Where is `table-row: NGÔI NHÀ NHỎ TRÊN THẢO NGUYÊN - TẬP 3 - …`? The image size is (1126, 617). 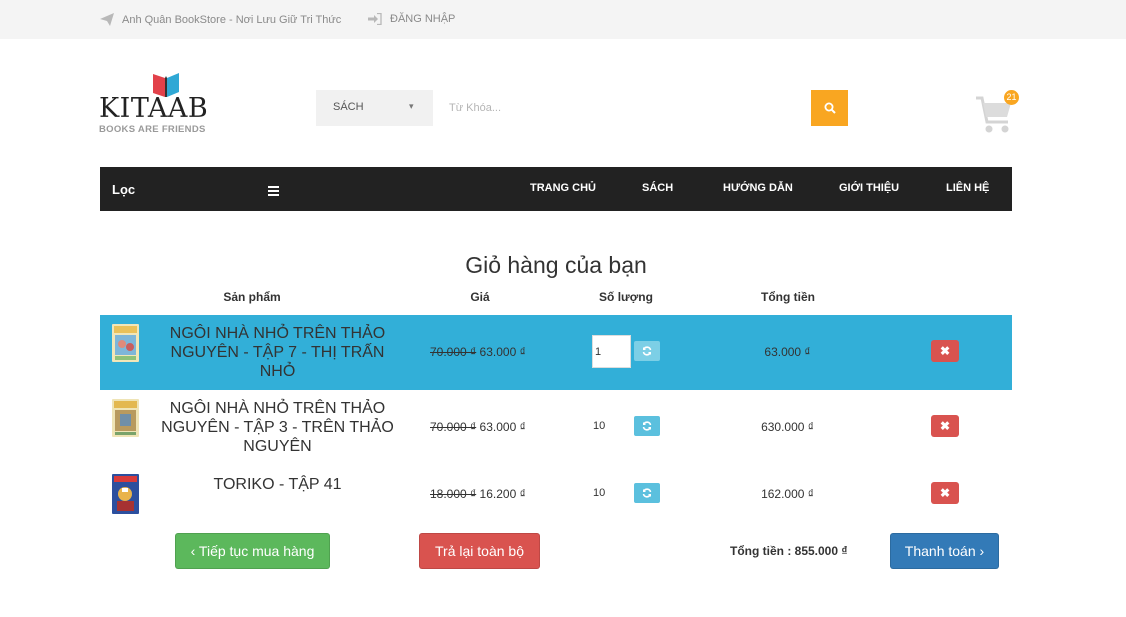
table-row: NGÔI NHÀ NHỎ TRÊN THẢO NGUYÊN - TẬP 3 - … is located at coordinates (556, 425).